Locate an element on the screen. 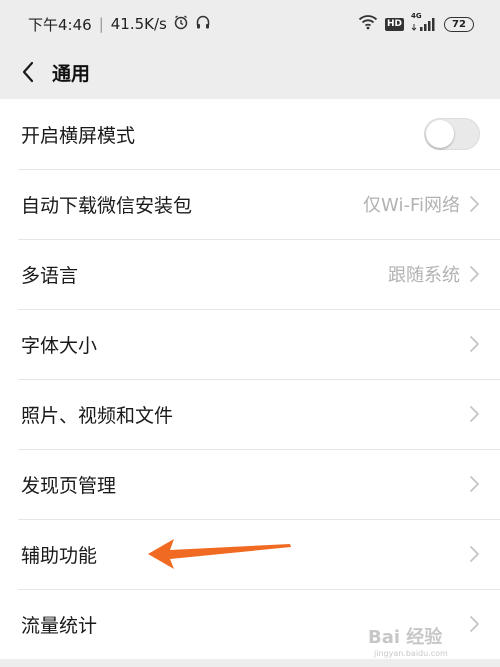 The height and width of the screenshot is (667, 500). setting-label: 流量统计 is located at coordinates (59, 625).